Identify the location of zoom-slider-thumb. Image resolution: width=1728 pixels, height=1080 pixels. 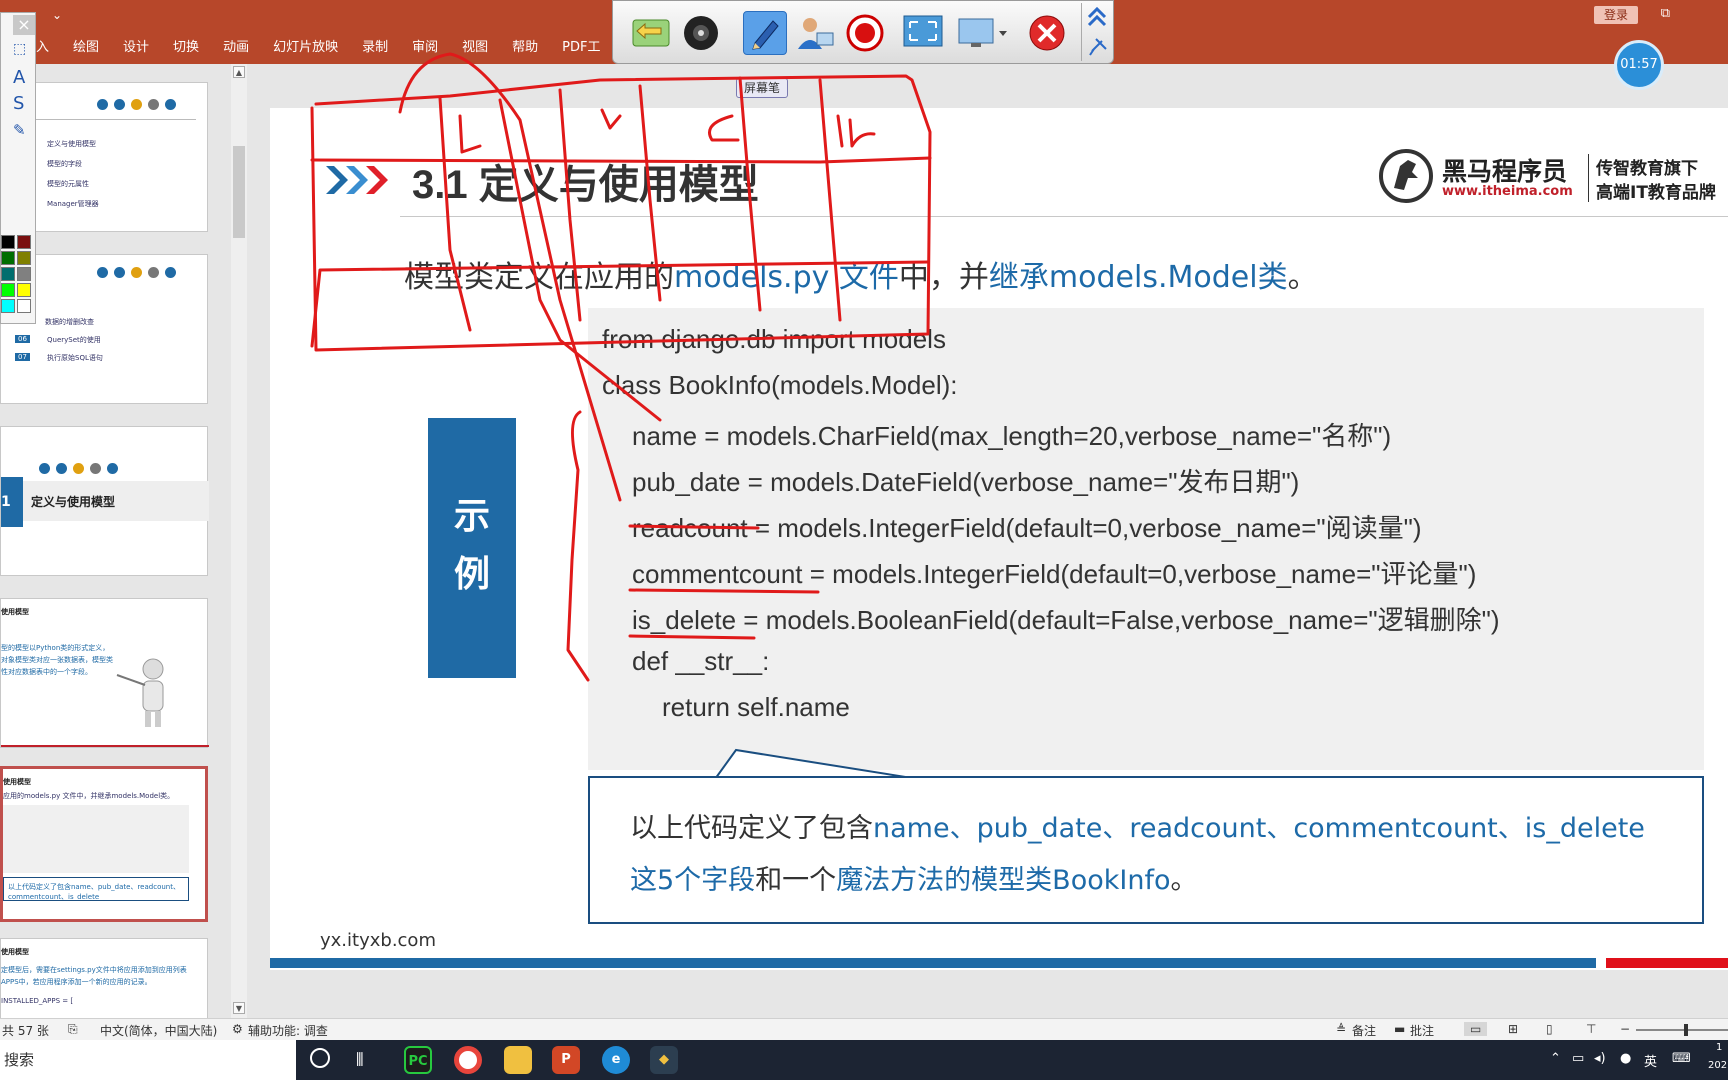
(1686, 1030).